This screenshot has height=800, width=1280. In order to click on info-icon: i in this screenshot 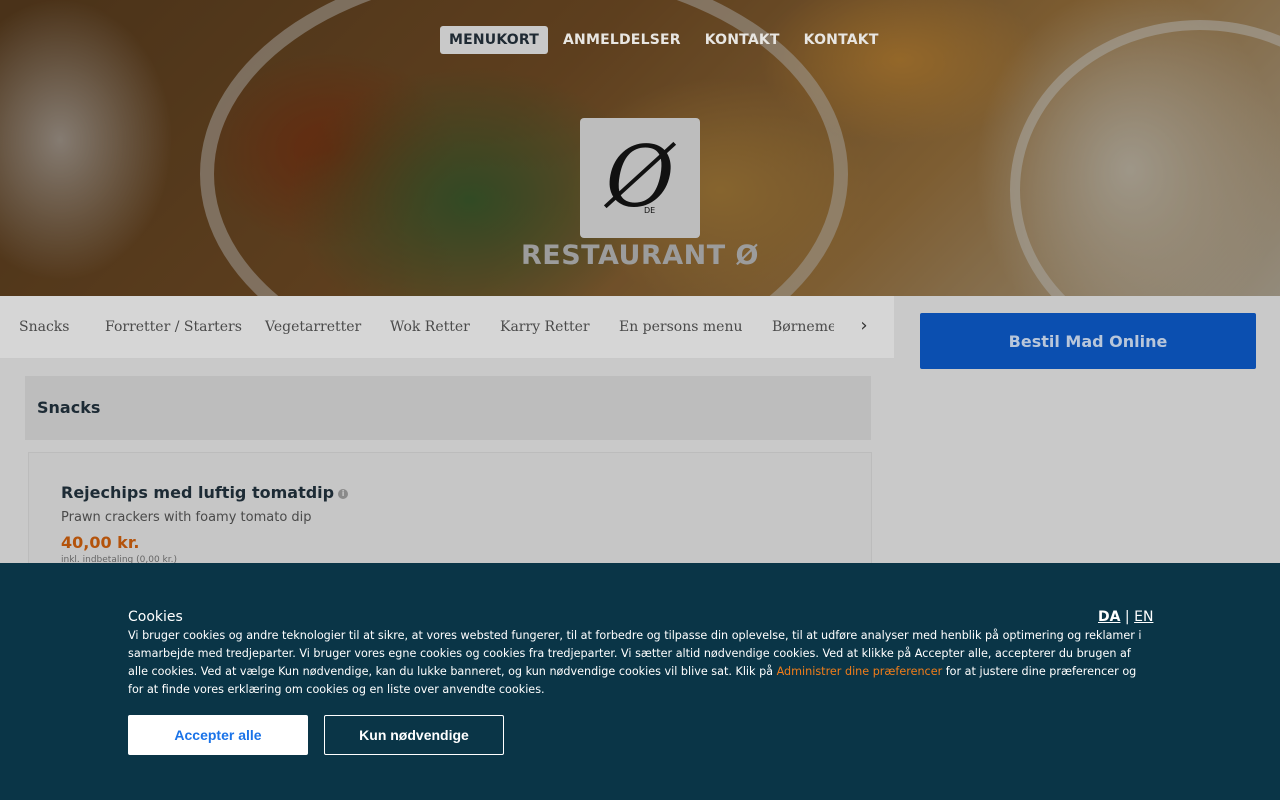, I will do `click(343, 493)`.